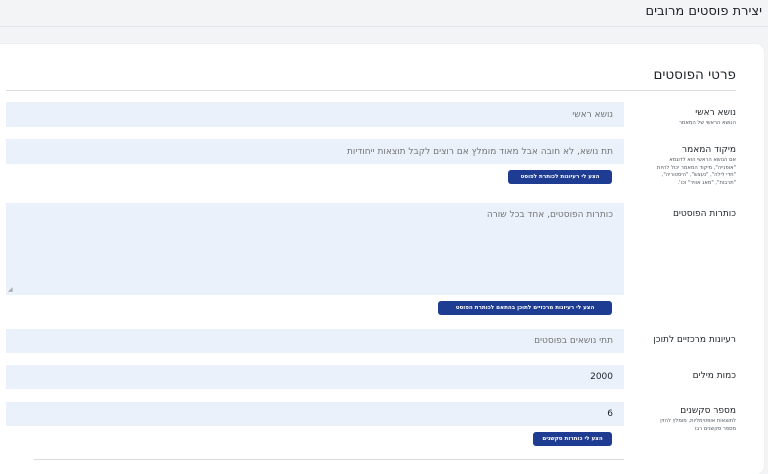 The height and width of the screenshot is (474, 768). Describe the element at coordinates (384, 13) in the screenshot. I see `top-bar: יצירת פוסטים מרובים` at that location.